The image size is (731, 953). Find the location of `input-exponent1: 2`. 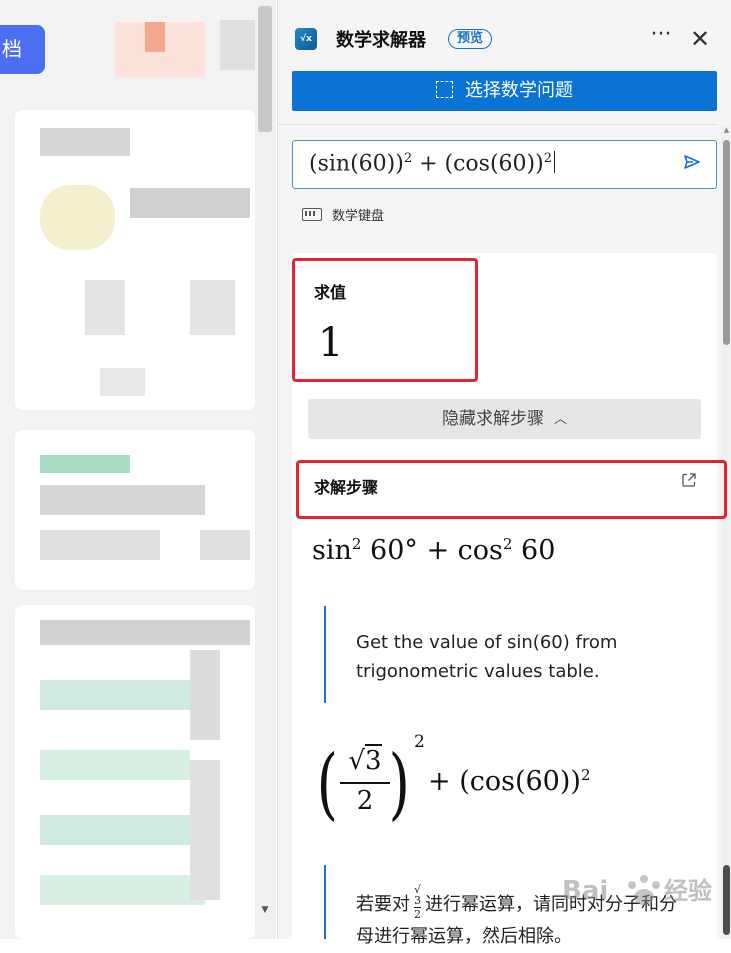

input-exponent1: 2 is located at coordinates (408, 158).